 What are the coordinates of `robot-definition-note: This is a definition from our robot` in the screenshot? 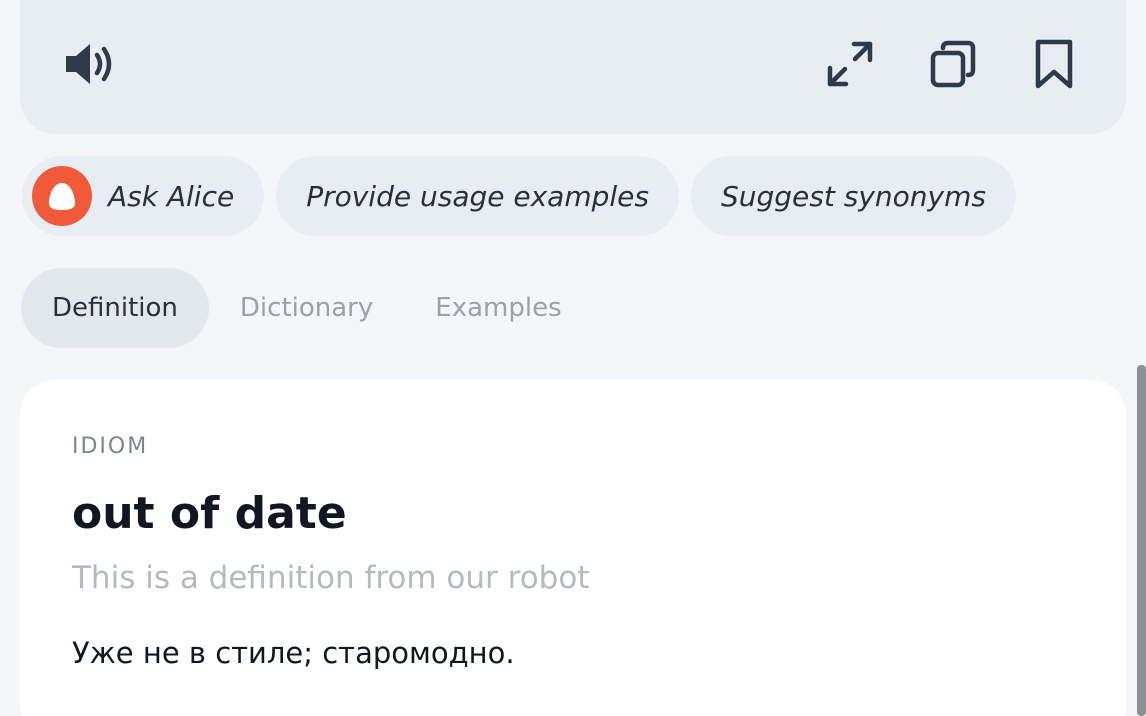 It's located at (331, 578).